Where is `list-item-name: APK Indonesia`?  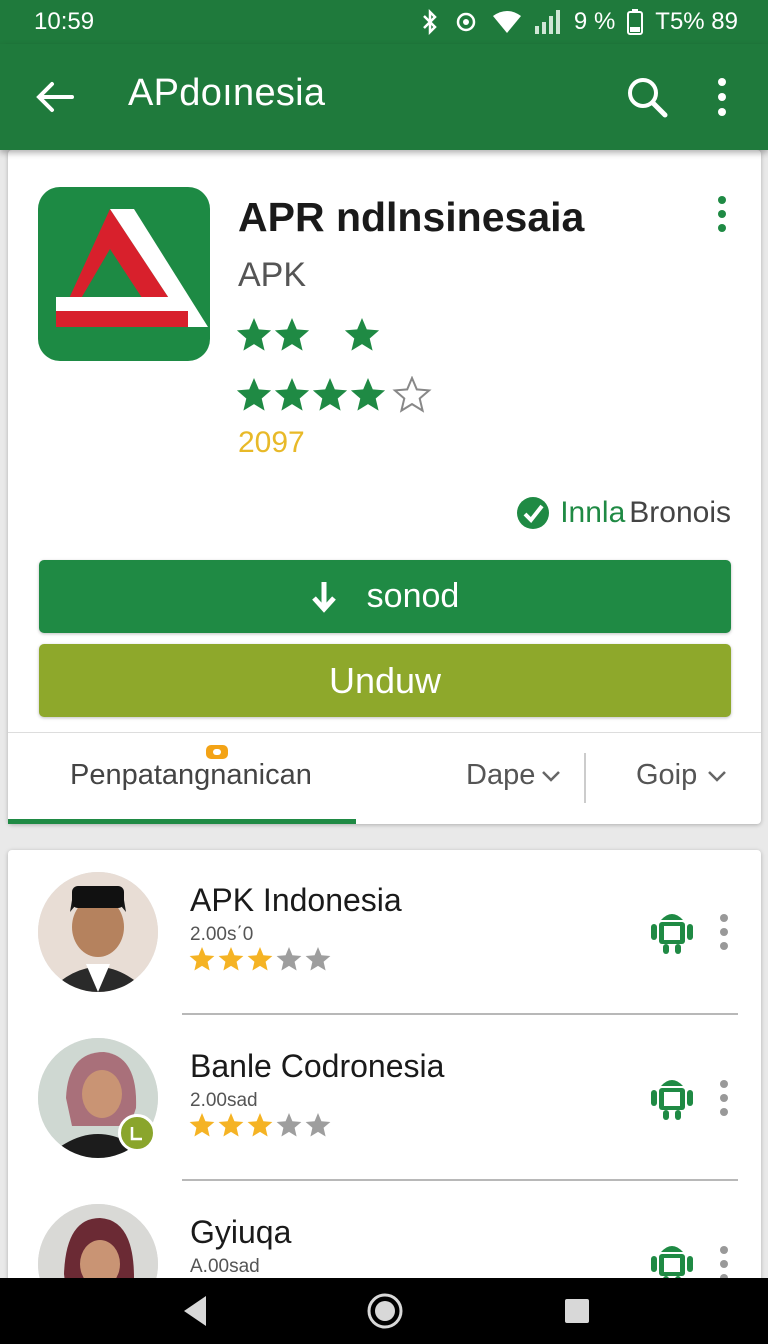 list-item-name: APK Indonesia is located at coordinates (296, 900).